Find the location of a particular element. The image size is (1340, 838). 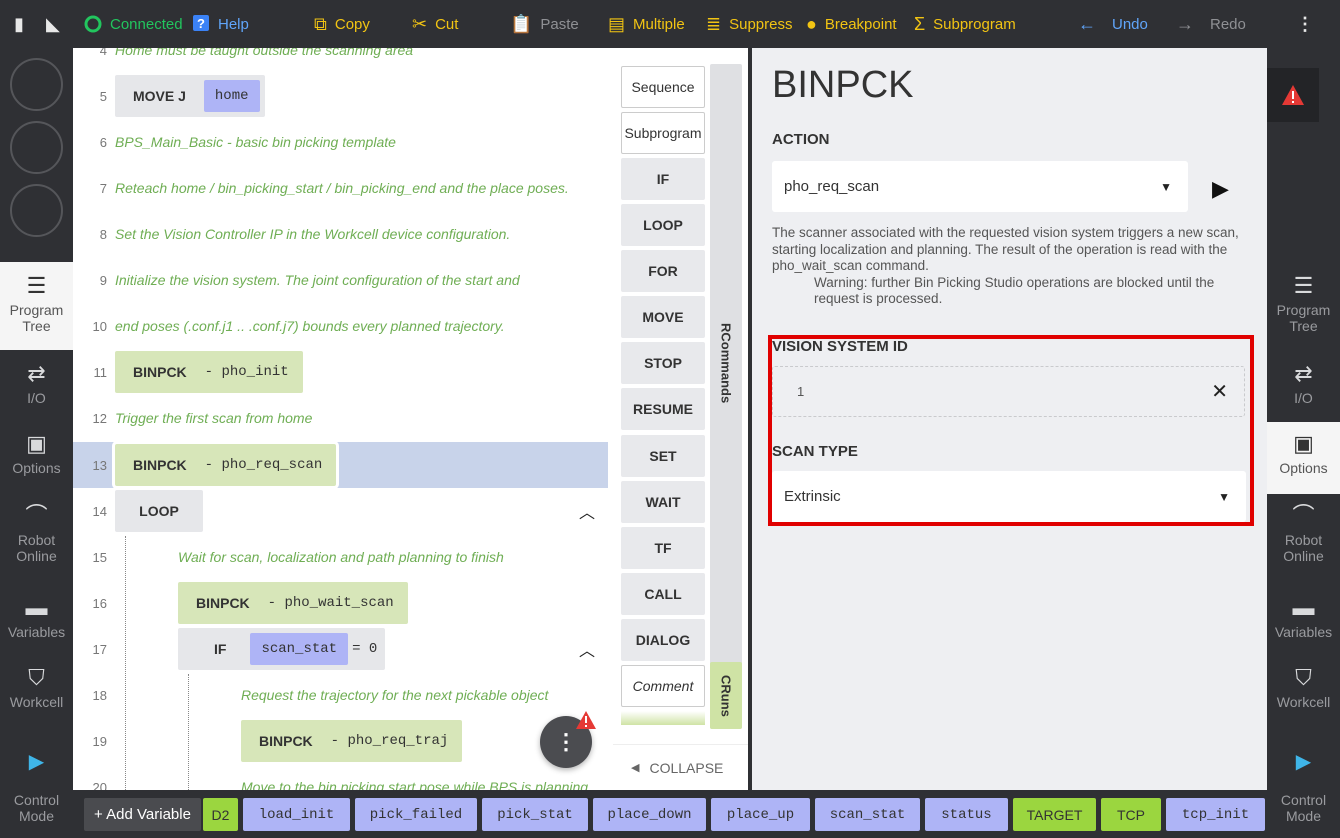

tab-rcommands: RCommands is located at coordinates (726, 363).